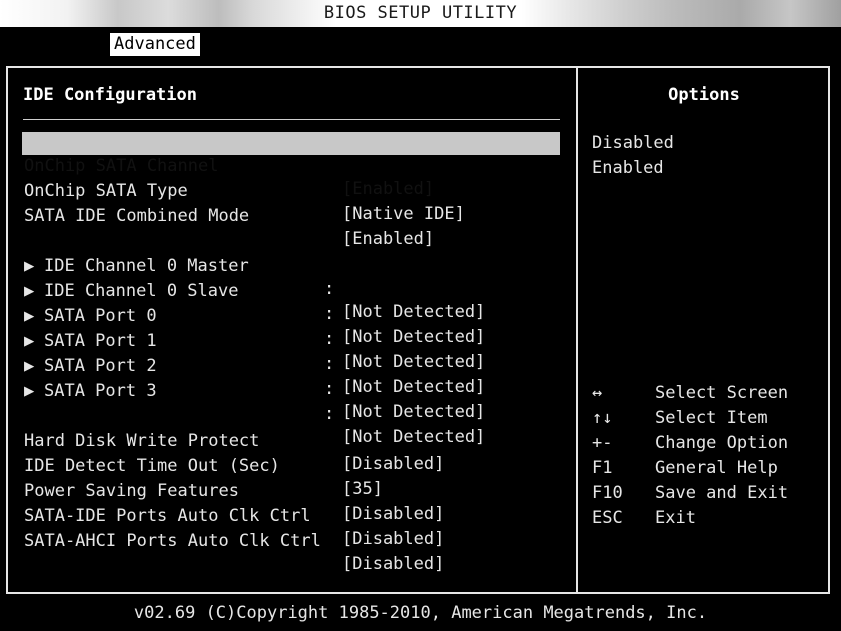 The width and height of the screenshot is (841, 631). Describe the element at coordinates (172, 541) in the screenshot. I see `setting-label: SATA-AHCI Ports Auto Clk Ctrl` at that location.